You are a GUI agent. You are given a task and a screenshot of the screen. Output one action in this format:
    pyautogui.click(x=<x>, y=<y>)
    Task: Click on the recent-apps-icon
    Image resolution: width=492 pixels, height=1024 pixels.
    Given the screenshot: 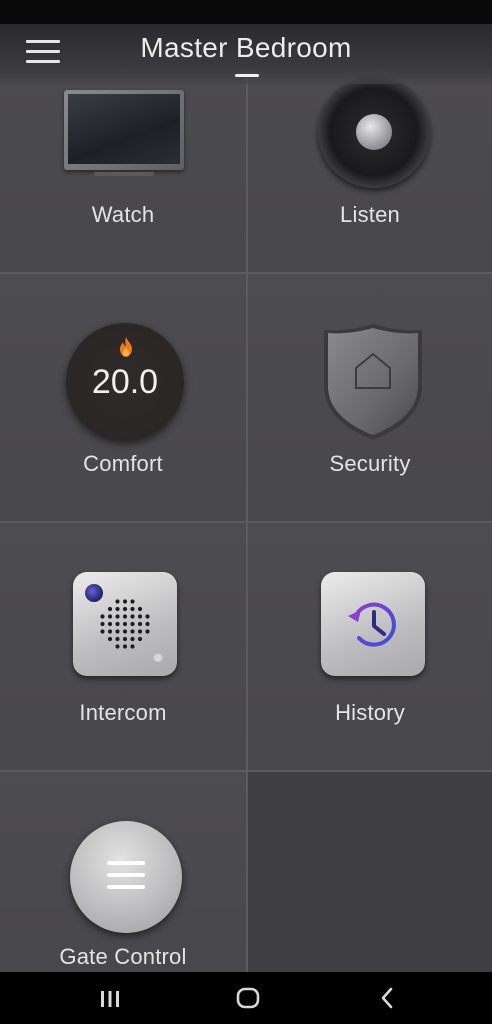 What is the action you would take?
    pyautogui.click(x=110, y=998)
    